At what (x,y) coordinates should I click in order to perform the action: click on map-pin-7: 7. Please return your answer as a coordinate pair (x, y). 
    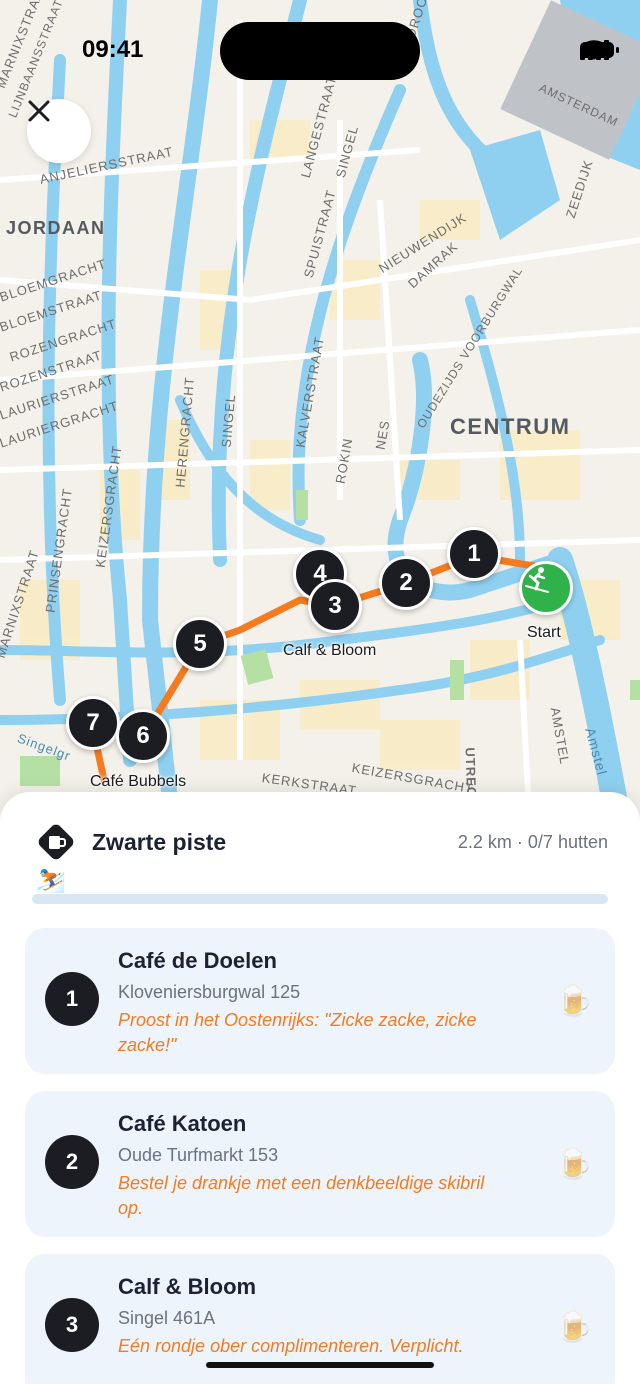
    Looking at the image, I should click on (93, 723).